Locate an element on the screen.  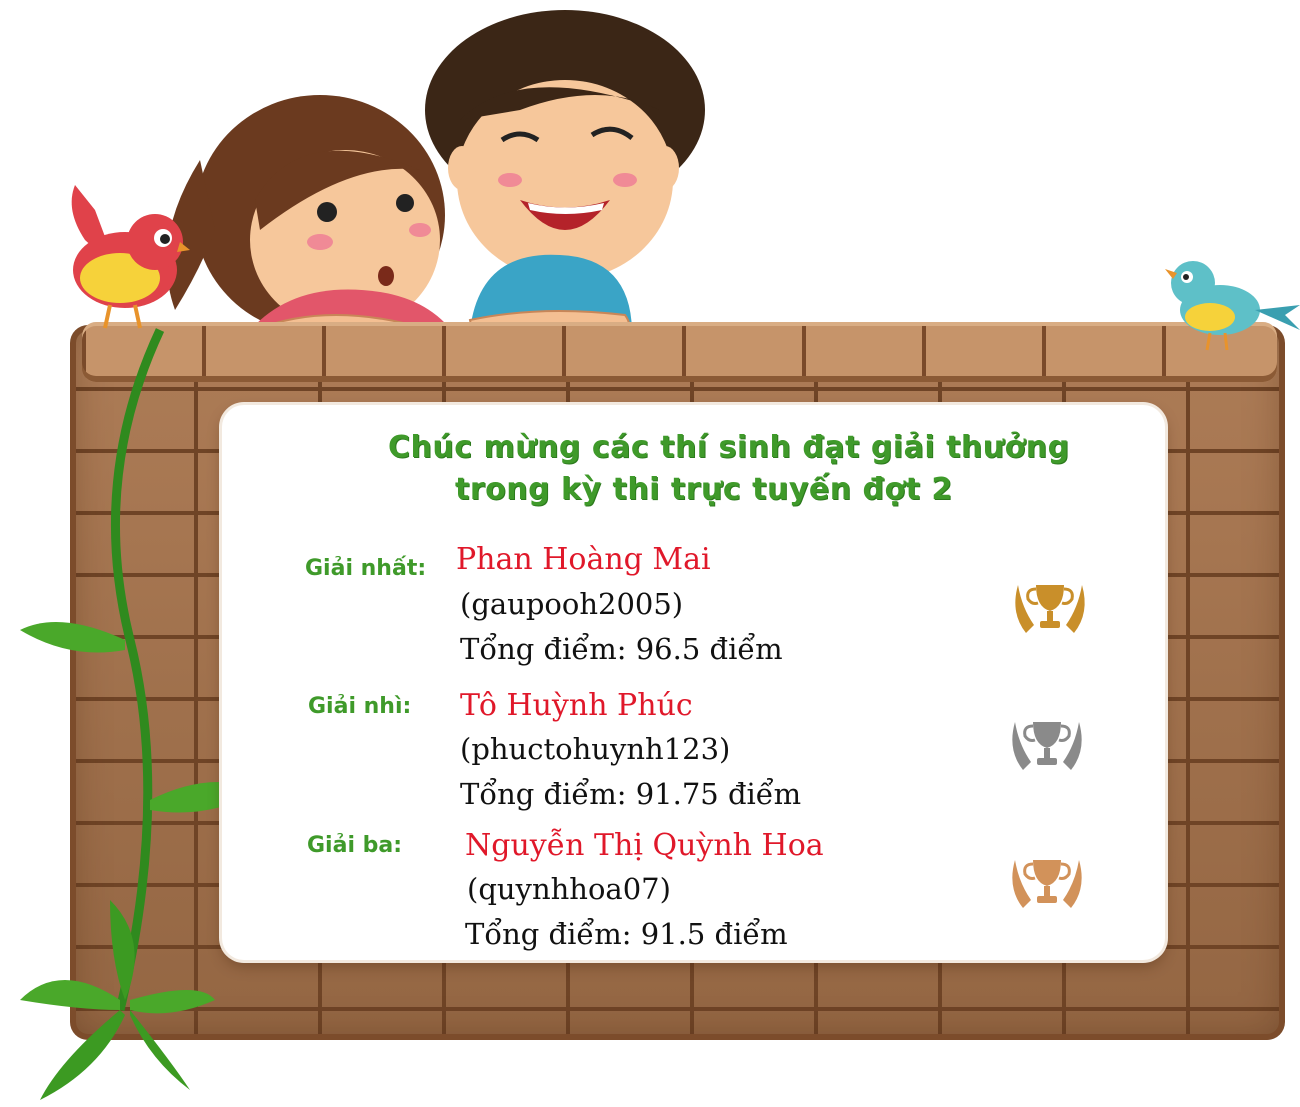
heading-line-1: Chúc mừng các thí sinh đạt giải thưởng is located at coordinates (729, 447).